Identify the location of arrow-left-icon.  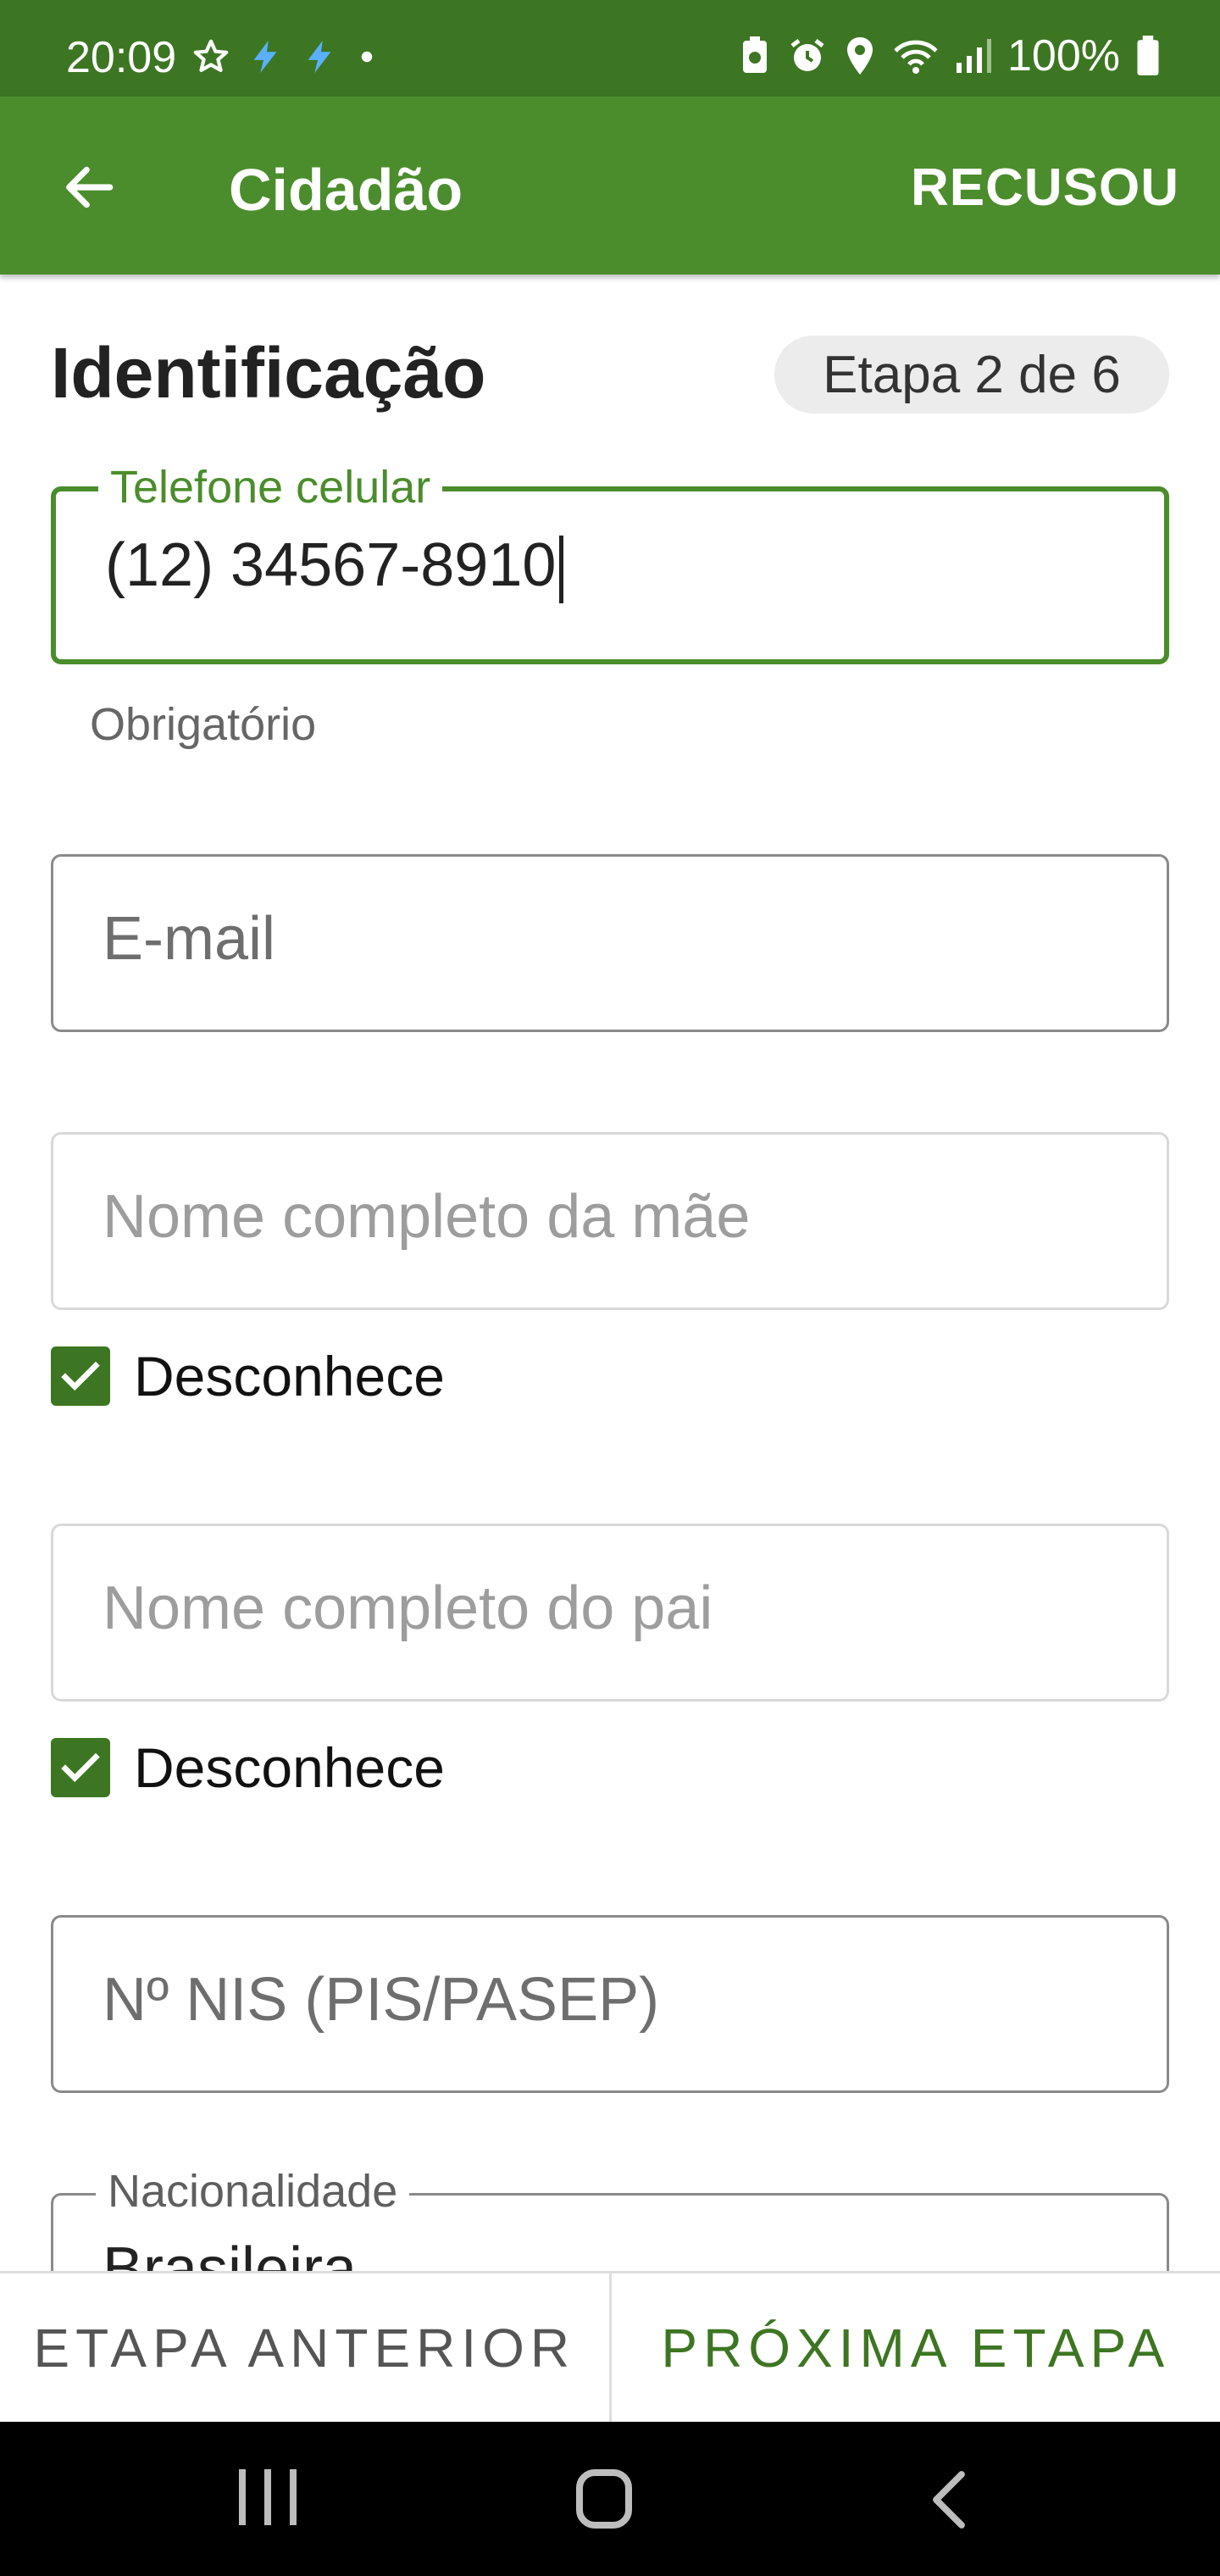
(89, 189).